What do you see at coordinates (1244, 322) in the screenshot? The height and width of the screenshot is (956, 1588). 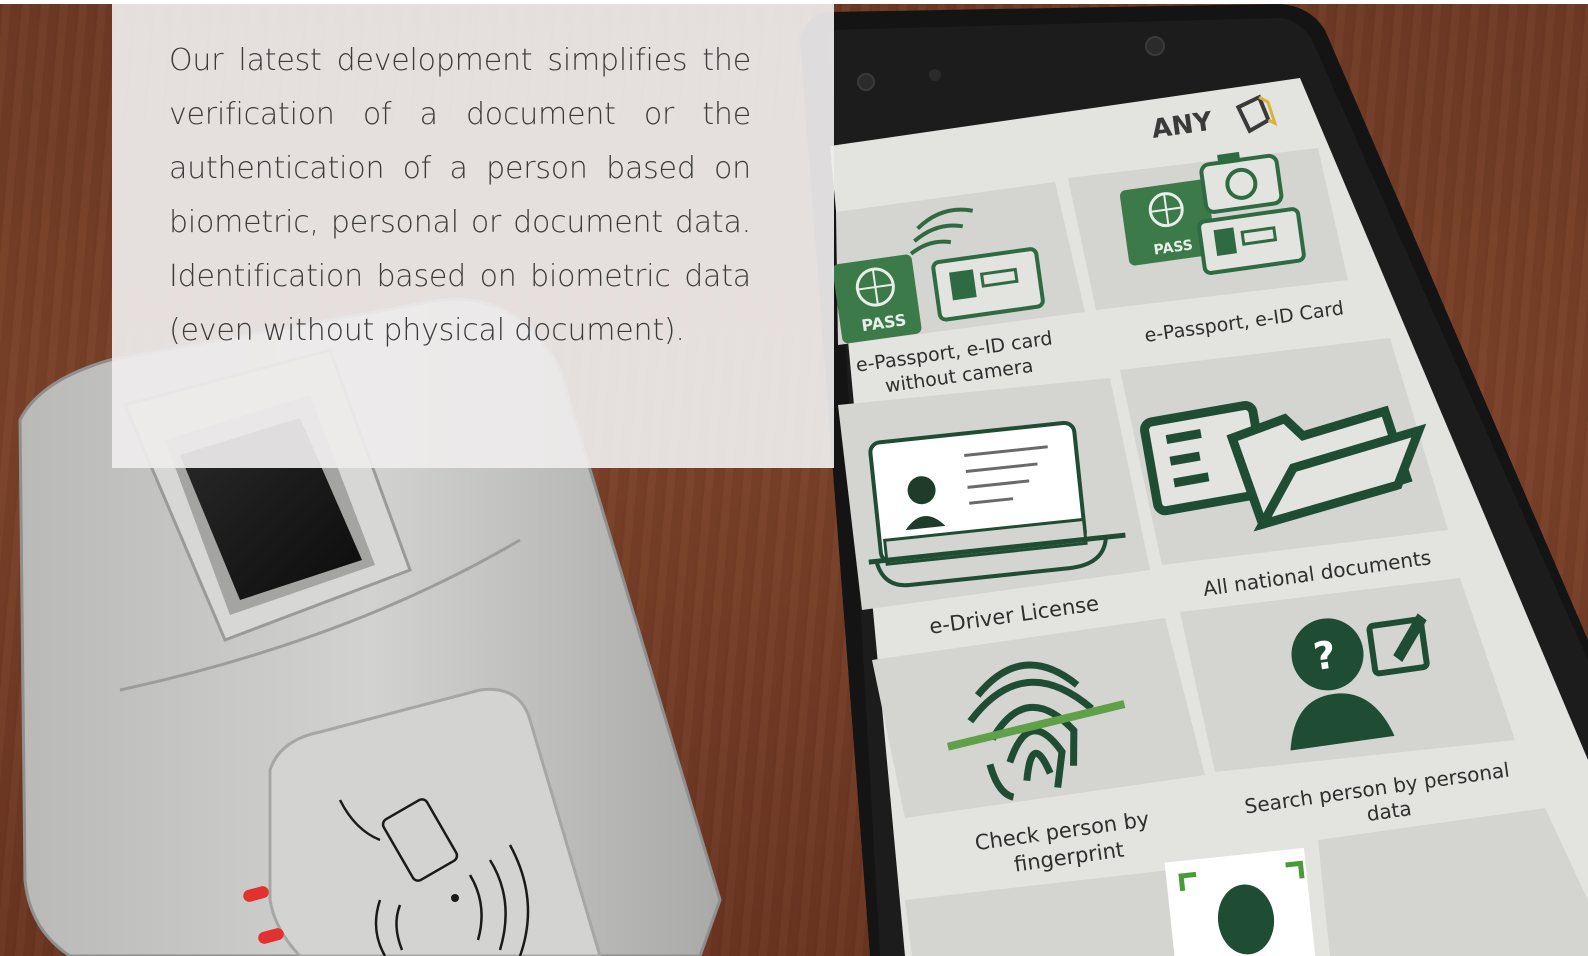 I see `tile-label-epassport: e-Passport, e-ID Card` at bounding box center [1244, 322].